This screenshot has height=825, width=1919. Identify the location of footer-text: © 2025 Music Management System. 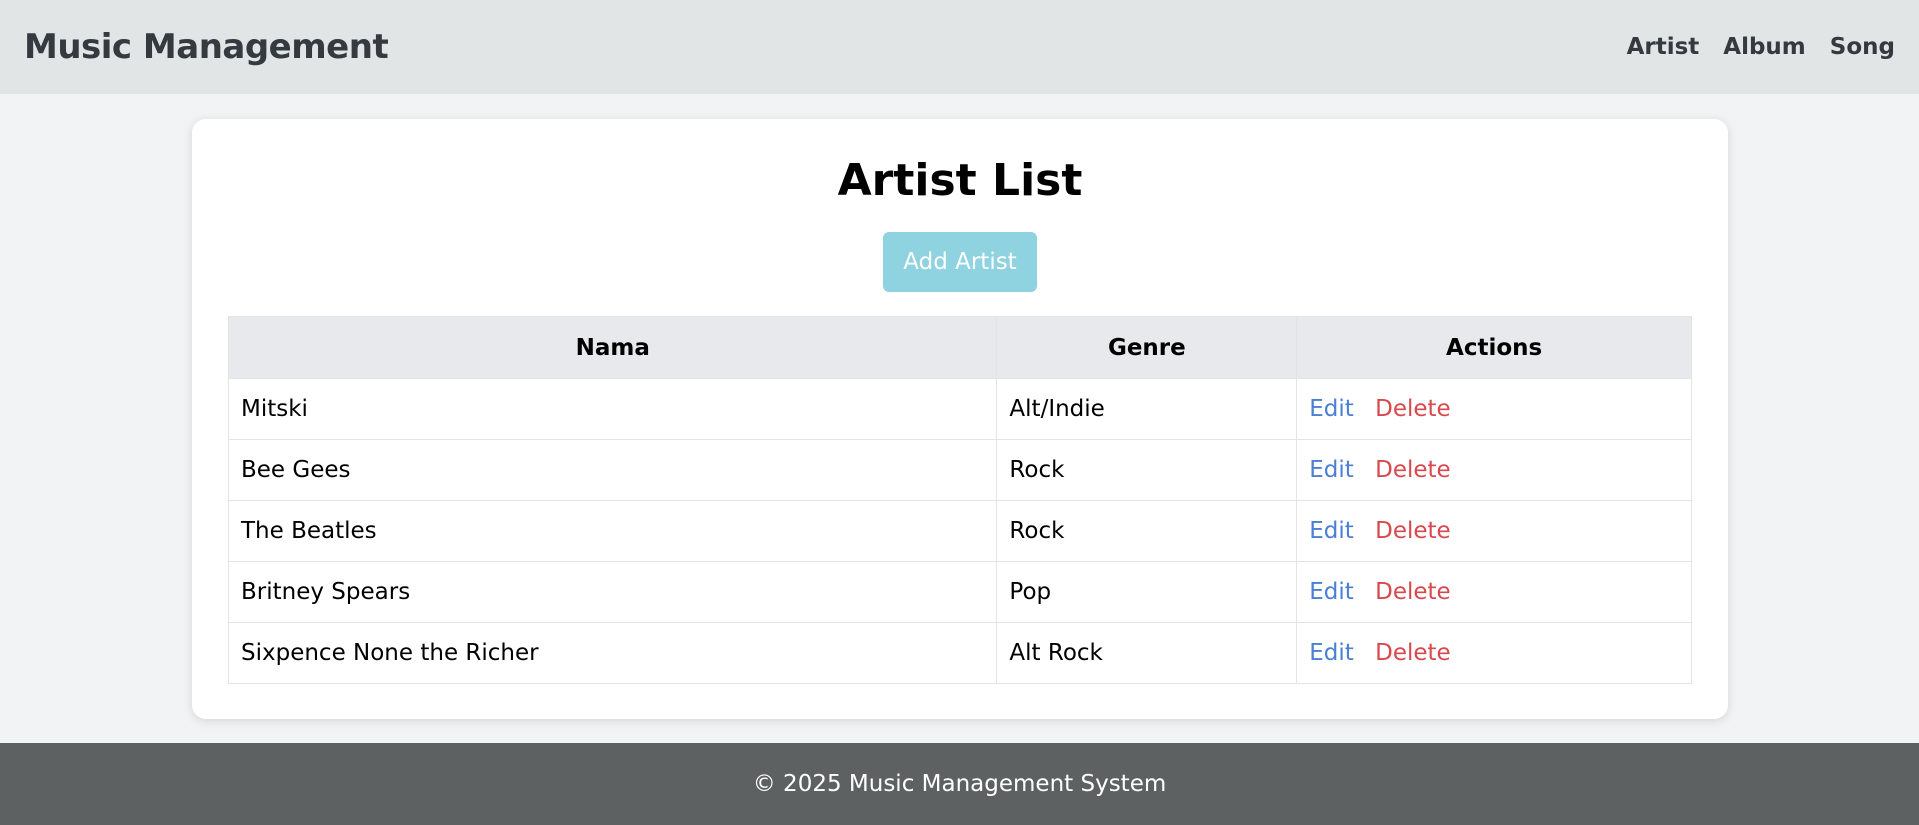
(959, 784).